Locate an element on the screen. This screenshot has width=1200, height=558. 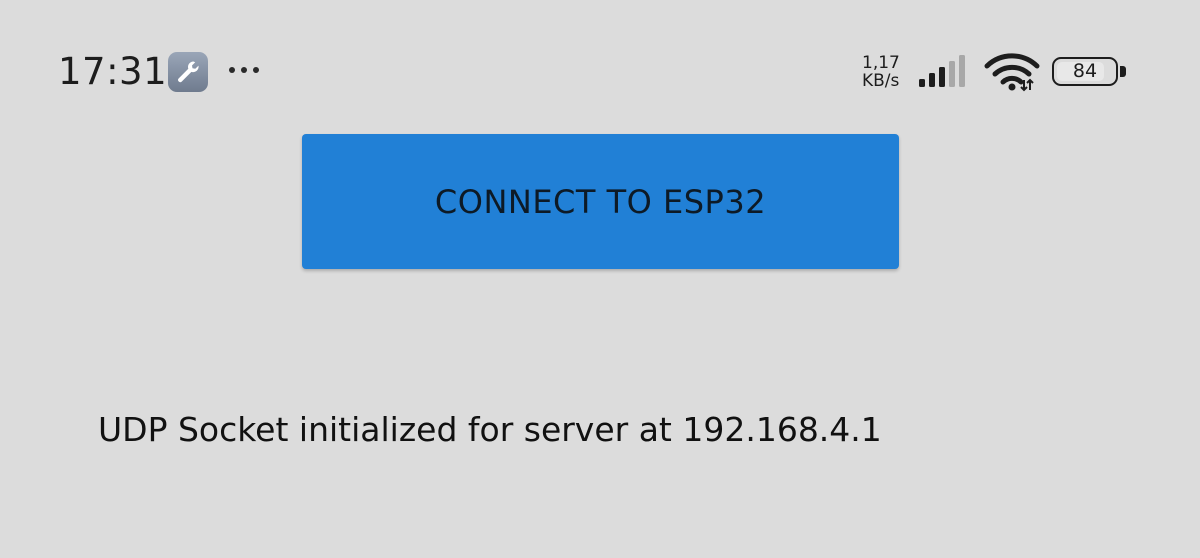
wifi-icon is located at coordinates (1012, 72).